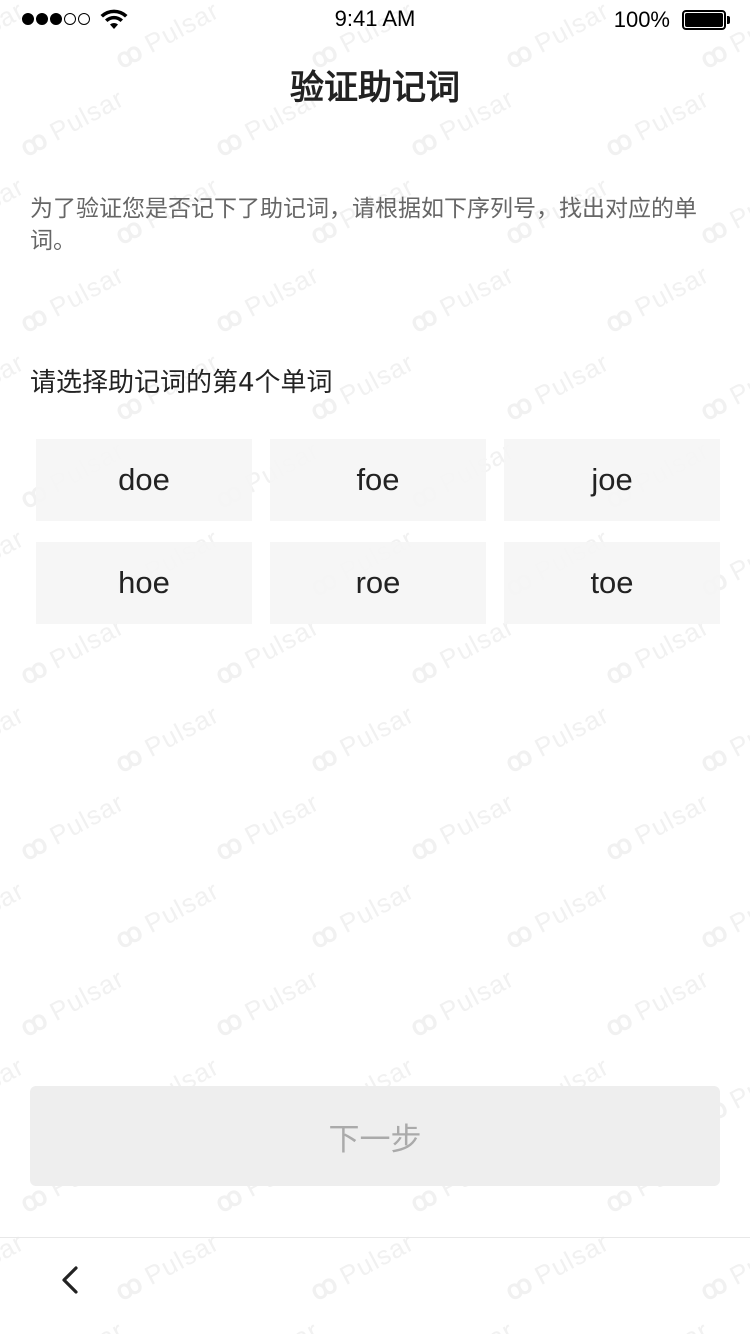  I want to click on page-title: 验证助记词, so click(375, 88).